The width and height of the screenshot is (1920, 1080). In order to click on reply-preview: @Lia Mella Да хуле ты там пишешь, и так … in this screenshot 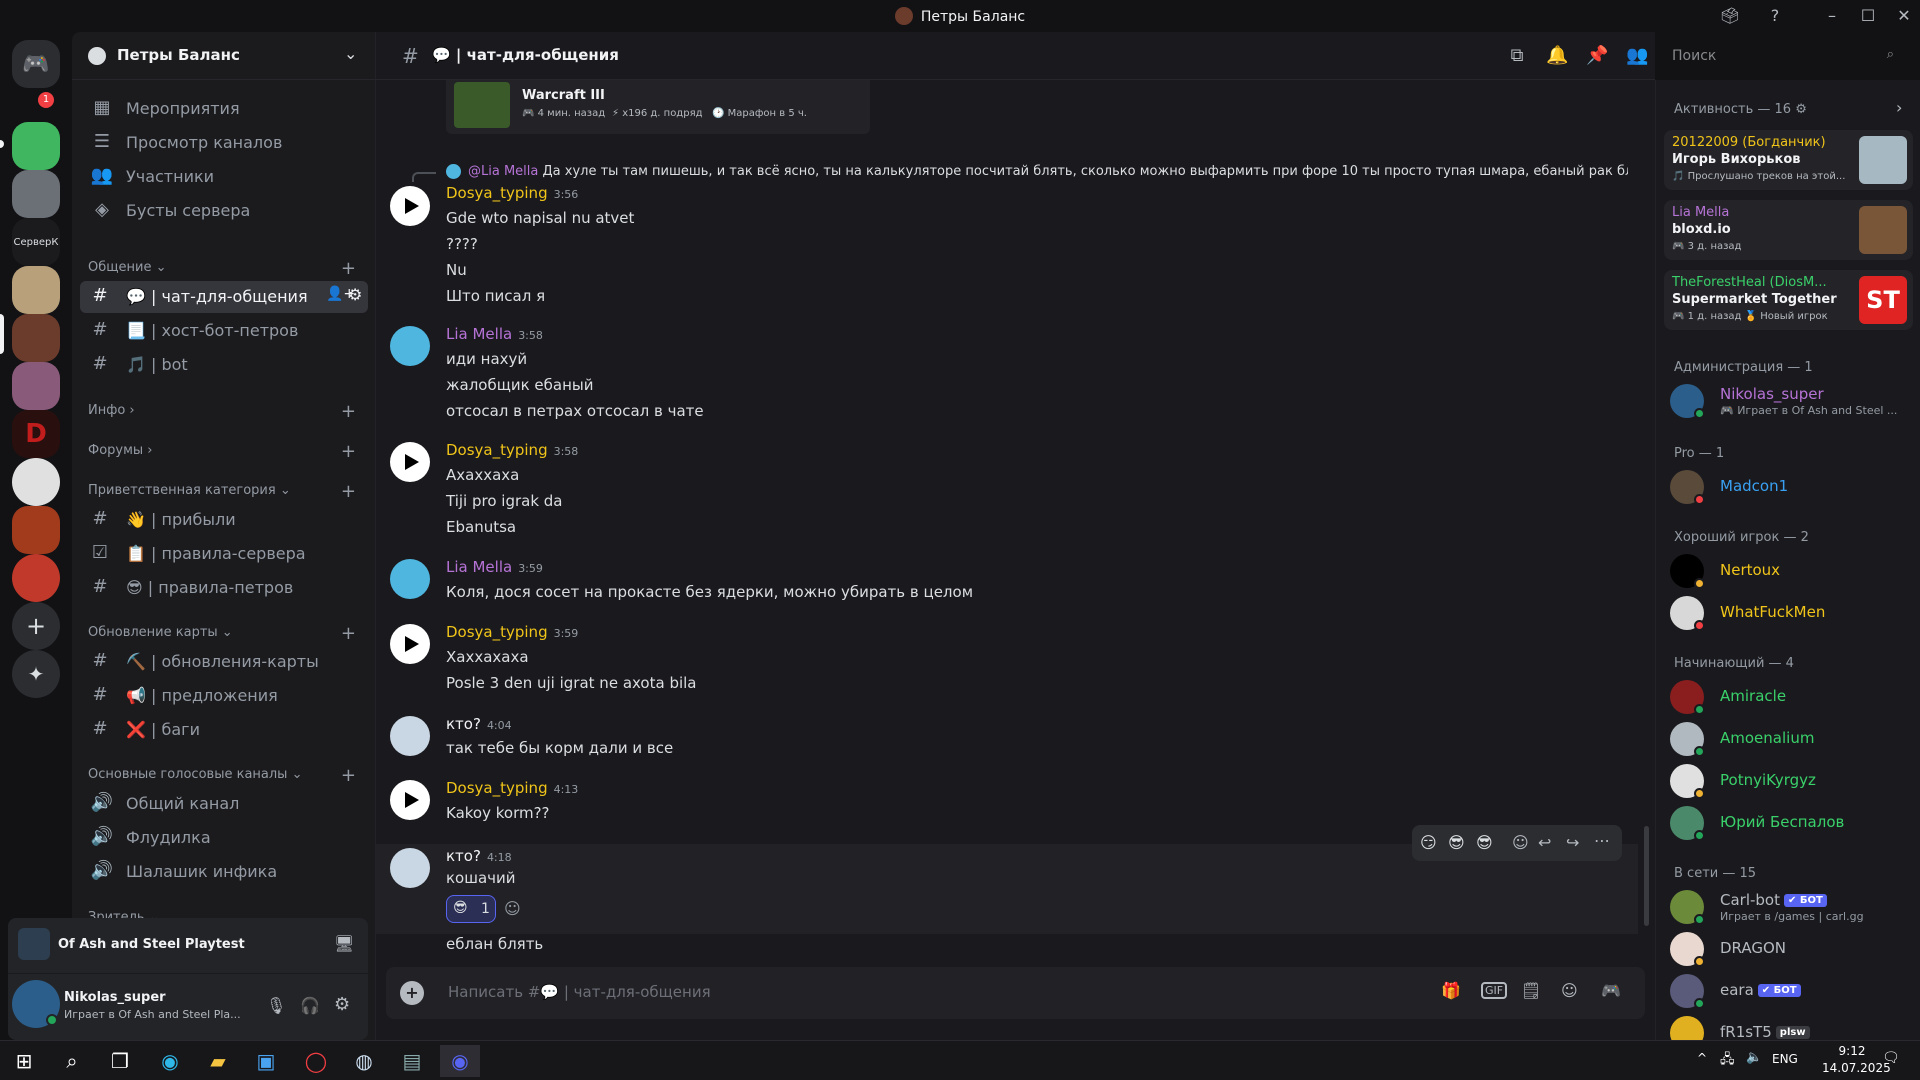, I will do `click(1048, 171)`.